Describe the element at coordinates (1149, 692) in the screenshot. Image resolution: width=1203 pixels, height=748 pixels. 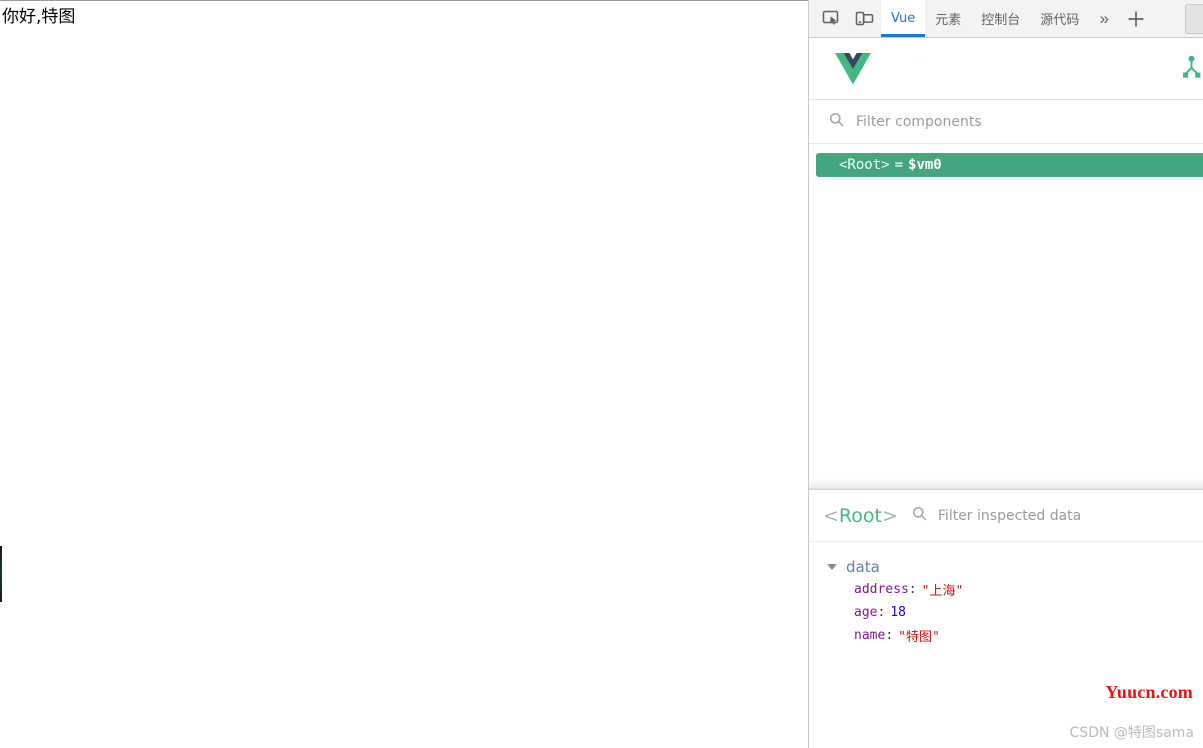
I see `watermark-site: Yuucn.com` at that location.